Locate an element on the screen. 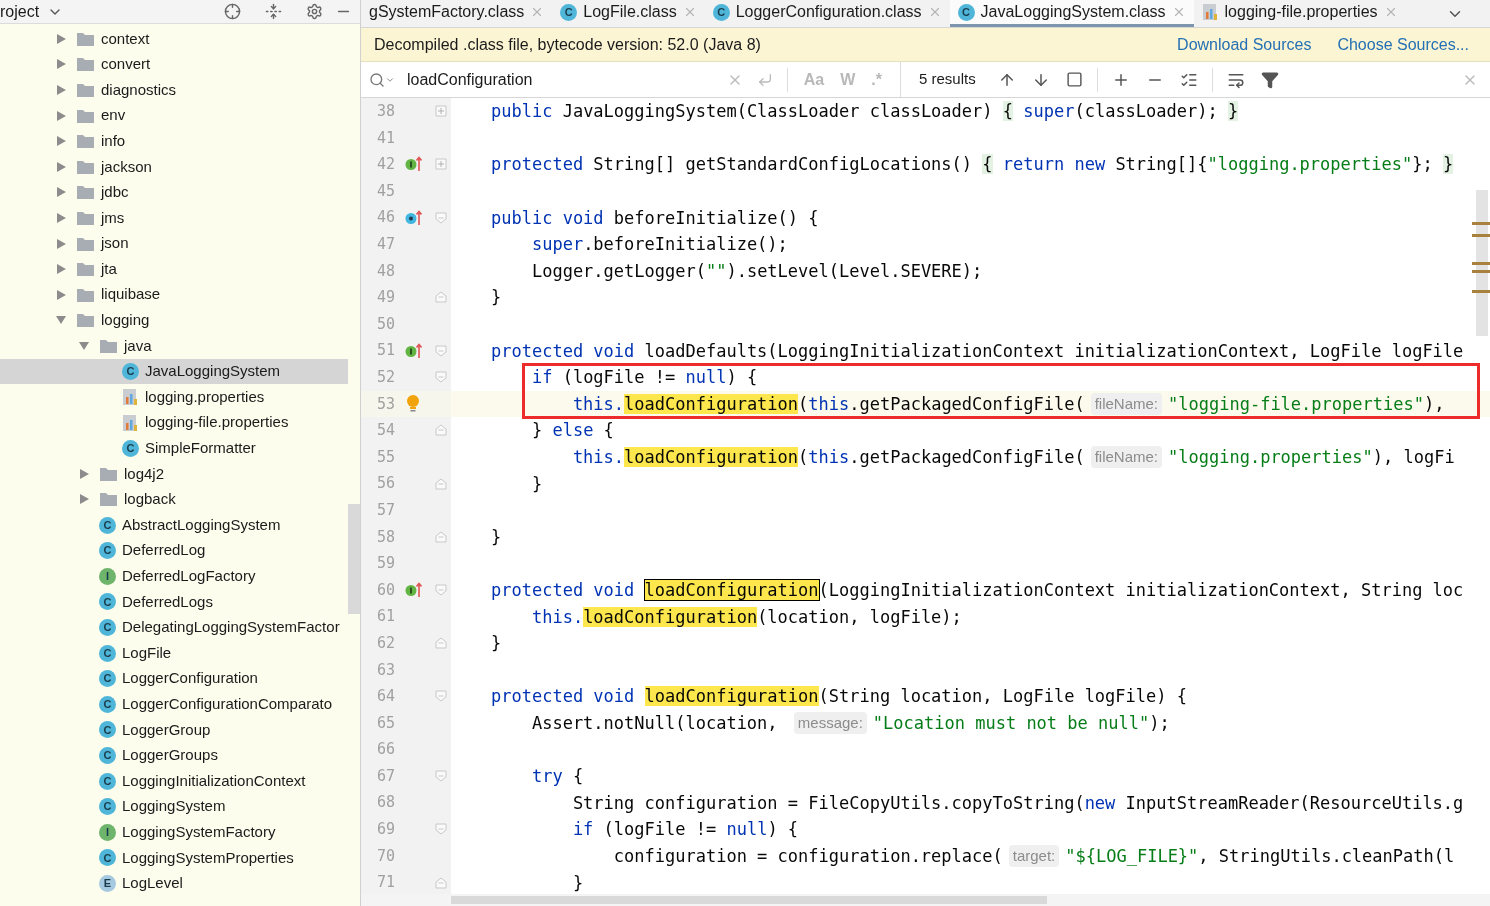  line-number: 53 is located at coordinates (385, 404).